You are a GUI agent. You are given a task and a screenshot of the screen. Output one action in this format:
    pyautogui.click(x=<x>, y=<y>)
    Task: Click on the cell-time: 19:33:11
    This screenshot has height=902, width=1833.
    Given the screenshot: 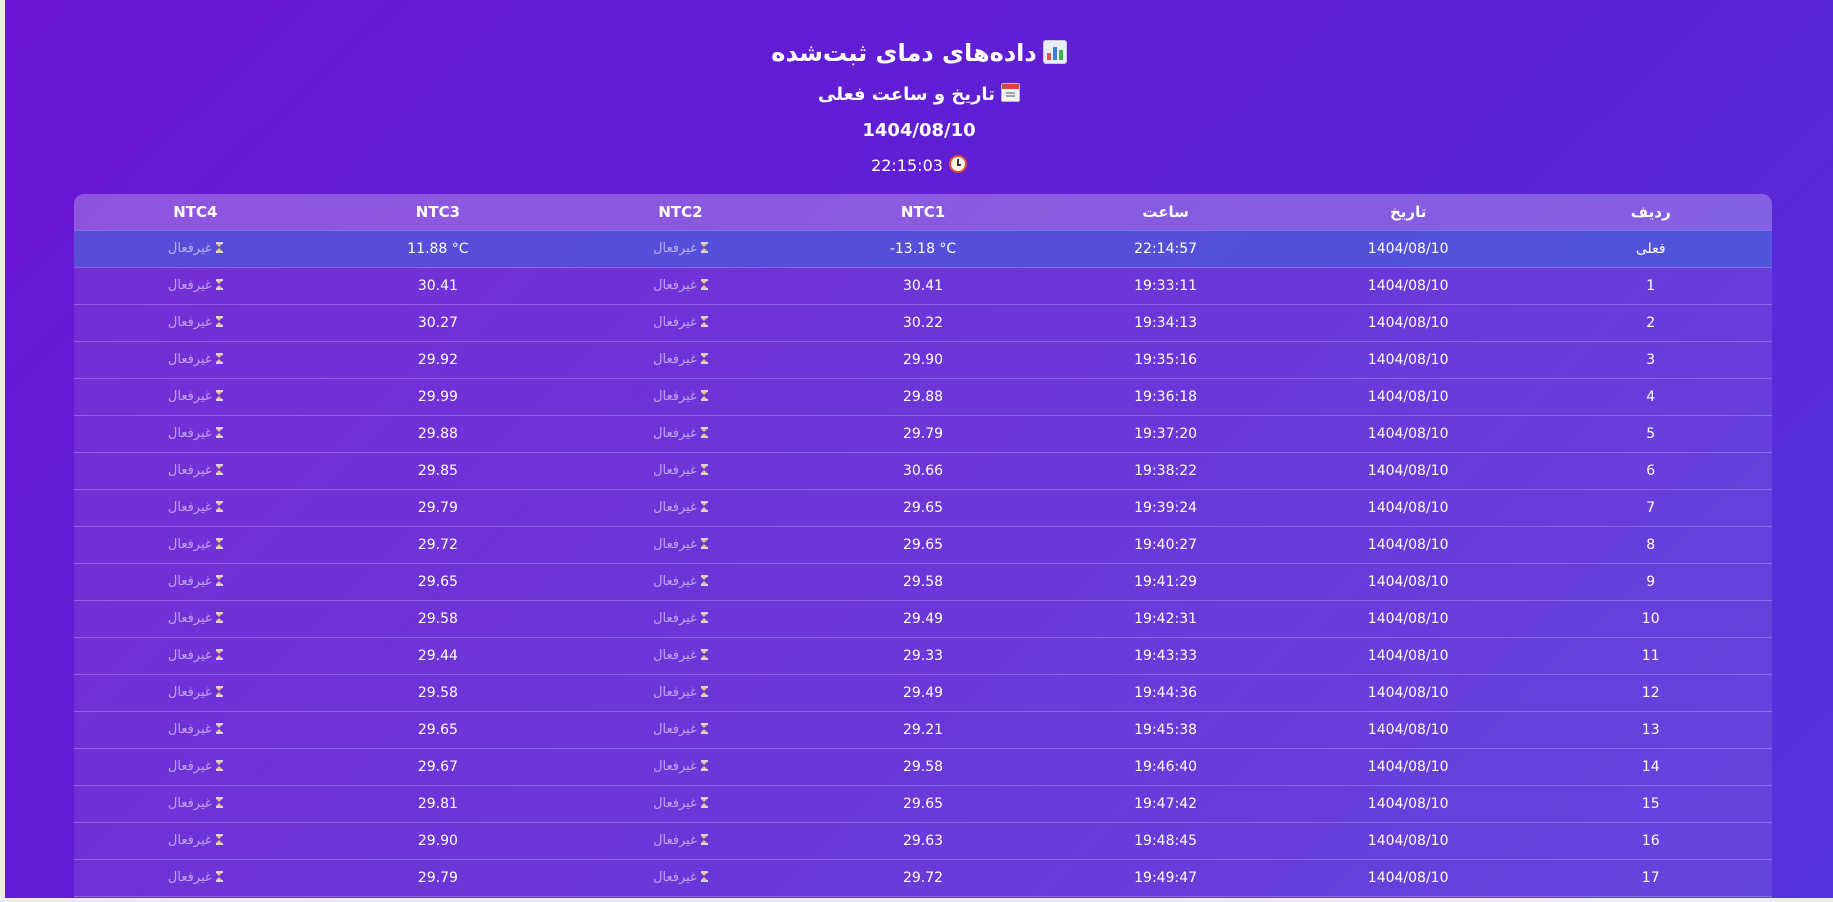 What is the action you would take?
    pyautogui.click(x=1165, y=285)
    